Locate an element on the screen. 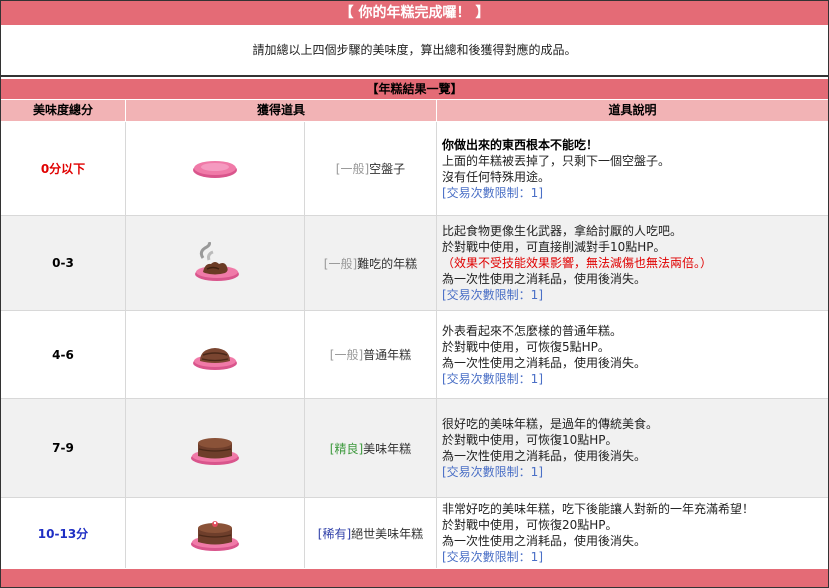 Image resolution: width=829 pixels, height=588 pixels. item-grade: [精良] is located at coordinates (346, 448).